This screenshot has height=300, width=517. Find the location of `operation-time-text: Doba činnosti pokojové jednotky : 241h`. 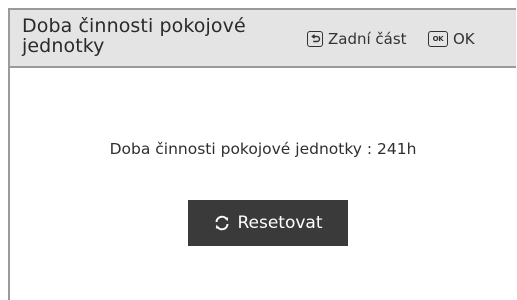

operation-time-text: Doba činnosti pokojové jednotky : 241h is located at coordinates (263, 149).